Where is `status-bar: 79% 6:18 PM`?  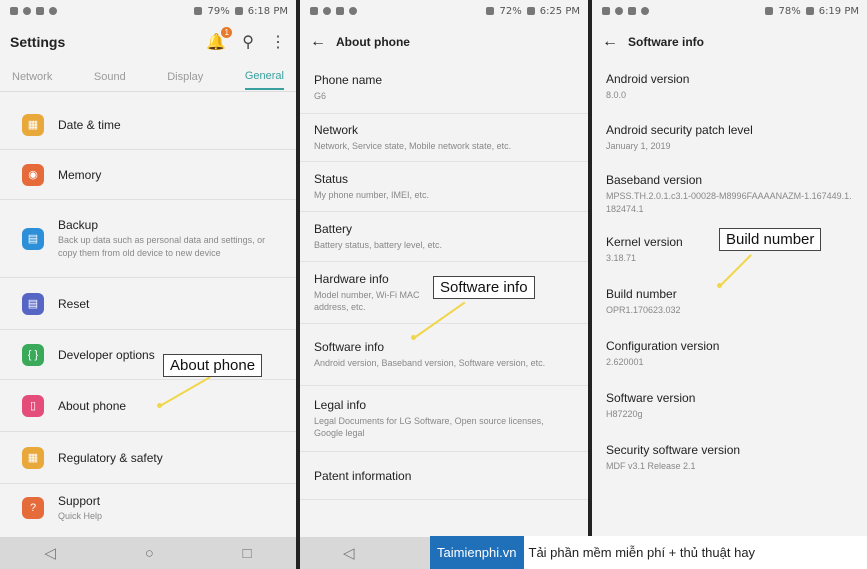 status-bar: 79% 6:18 PM is located at coordinates (148, 11).